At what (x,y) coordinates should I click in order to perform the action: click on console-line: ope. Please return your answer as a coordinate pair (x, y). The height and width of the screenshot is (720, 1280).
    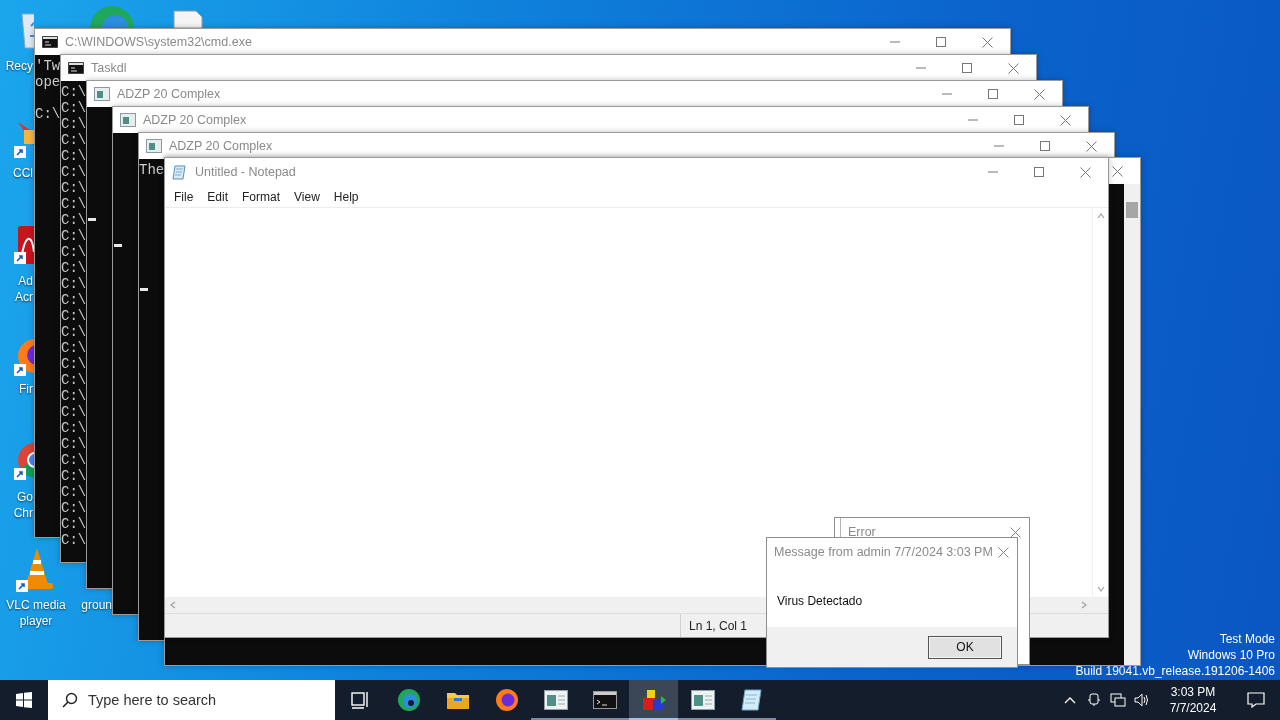
    Looking at the image, I should click on (48, 82).